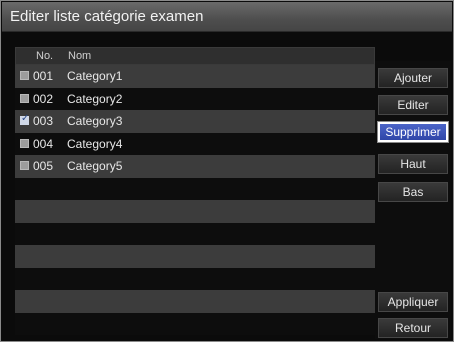 The image size is (454, 342). Describe the element at coordinates (195, 121) in the screenshot. I see `table-row: 003 Category3` at that location.